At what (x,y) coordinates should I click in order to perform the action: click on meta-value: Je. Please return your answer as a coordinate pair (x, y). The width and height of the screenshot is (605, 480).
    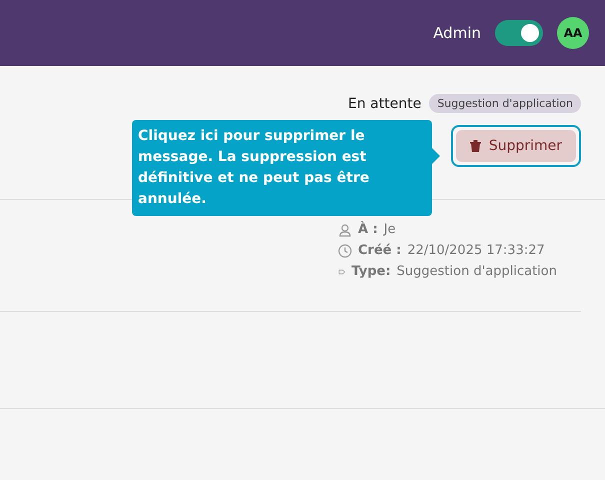
    Looking at the image, I should click on (390, 229).